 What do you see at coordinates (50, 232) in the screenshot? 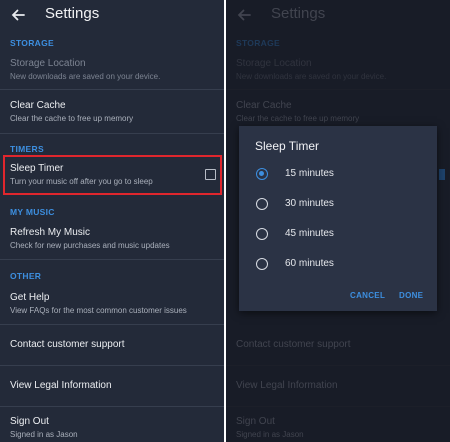
I see `refresh-my-music-title: Refresh My Music` at bounding box center [50, 232].